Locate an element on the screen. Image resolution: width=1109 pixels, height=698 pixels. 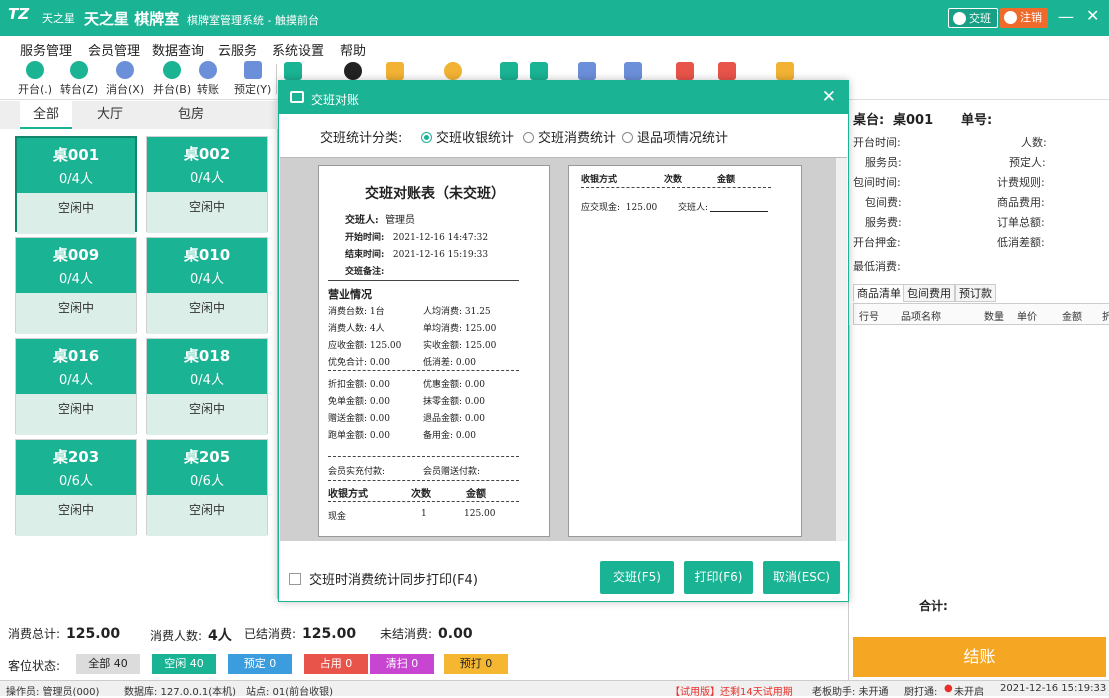
menu-help: 帮助 is located at coordinates (353, 49).